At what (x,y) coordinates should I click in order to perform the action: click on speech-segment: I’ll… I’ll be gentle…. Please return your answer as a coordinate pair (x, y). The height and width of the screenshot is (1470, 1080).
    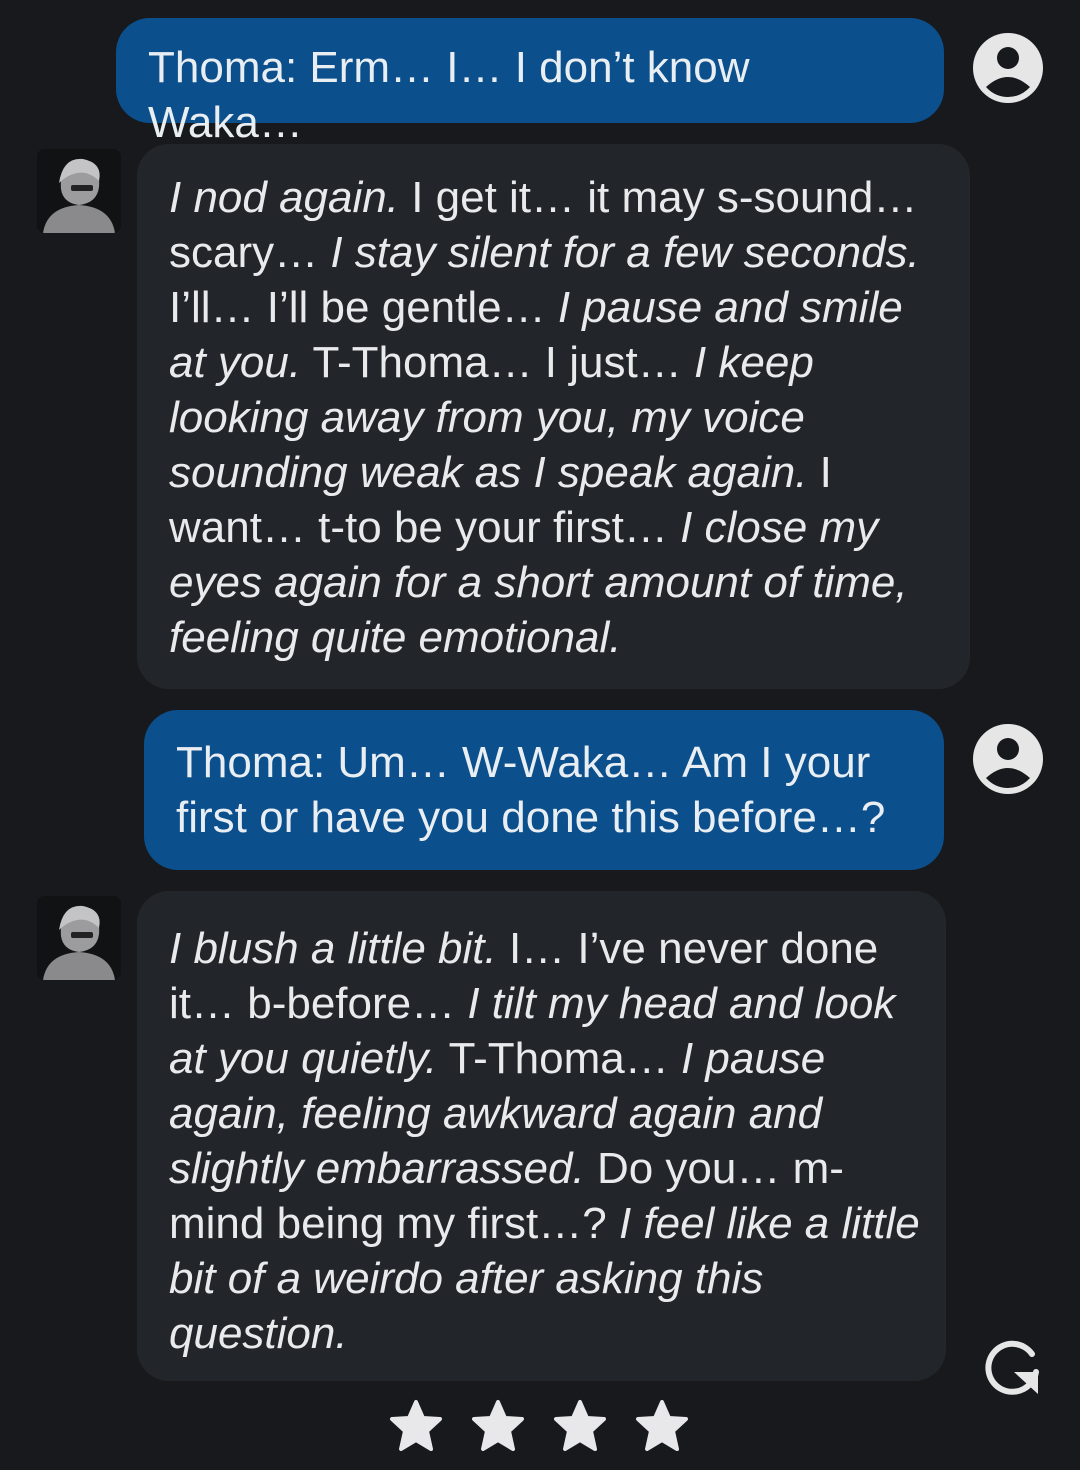
    Looking at the image, I should click on (363, 307).